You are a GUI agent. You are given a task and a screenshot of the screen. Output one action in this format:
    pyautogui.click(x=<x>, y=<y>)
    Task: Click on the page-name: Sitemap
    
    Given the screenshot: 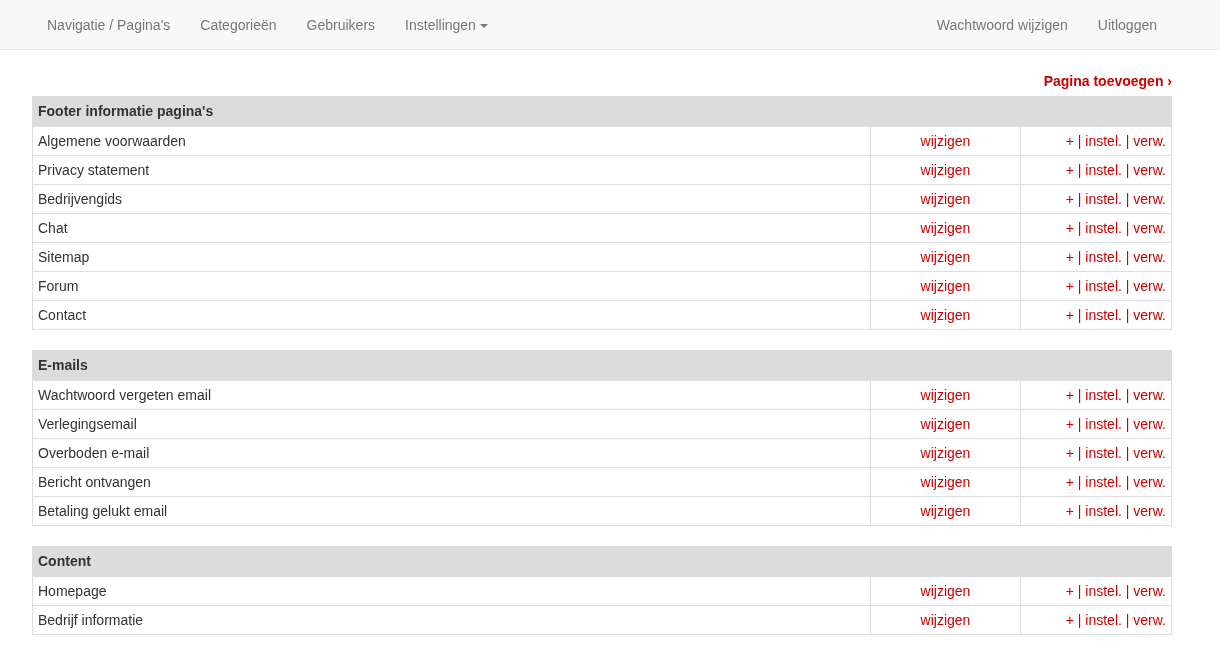 What is the action you would take?
    pyautogui.click(x=451, y=257)
    